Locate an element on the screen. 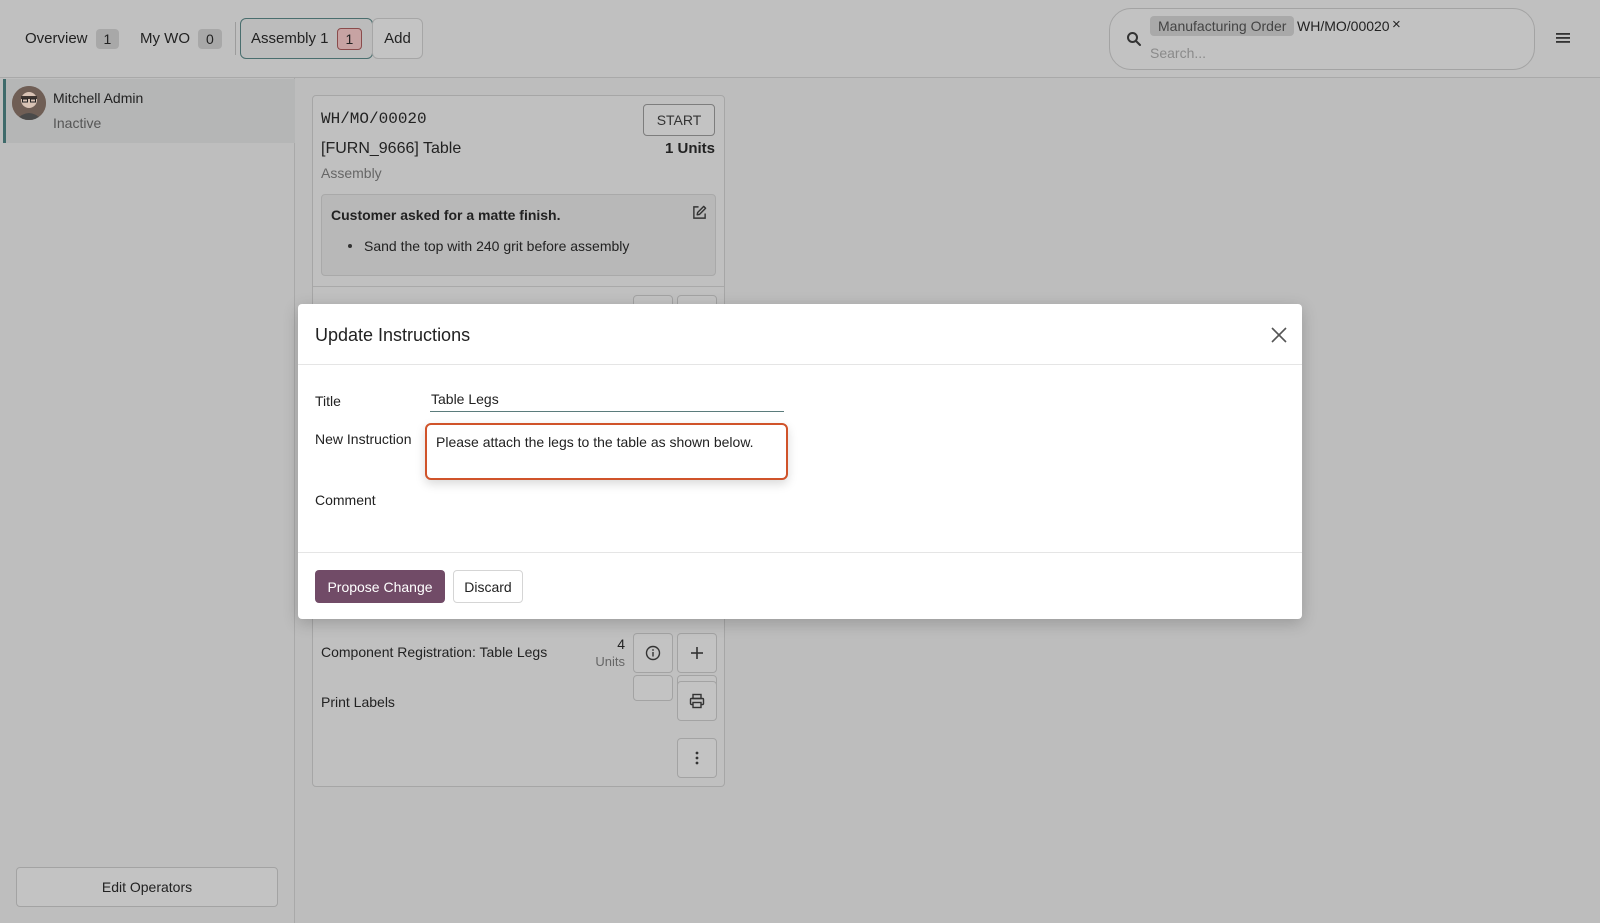  tab-divider is located at coordinates (235, 38).